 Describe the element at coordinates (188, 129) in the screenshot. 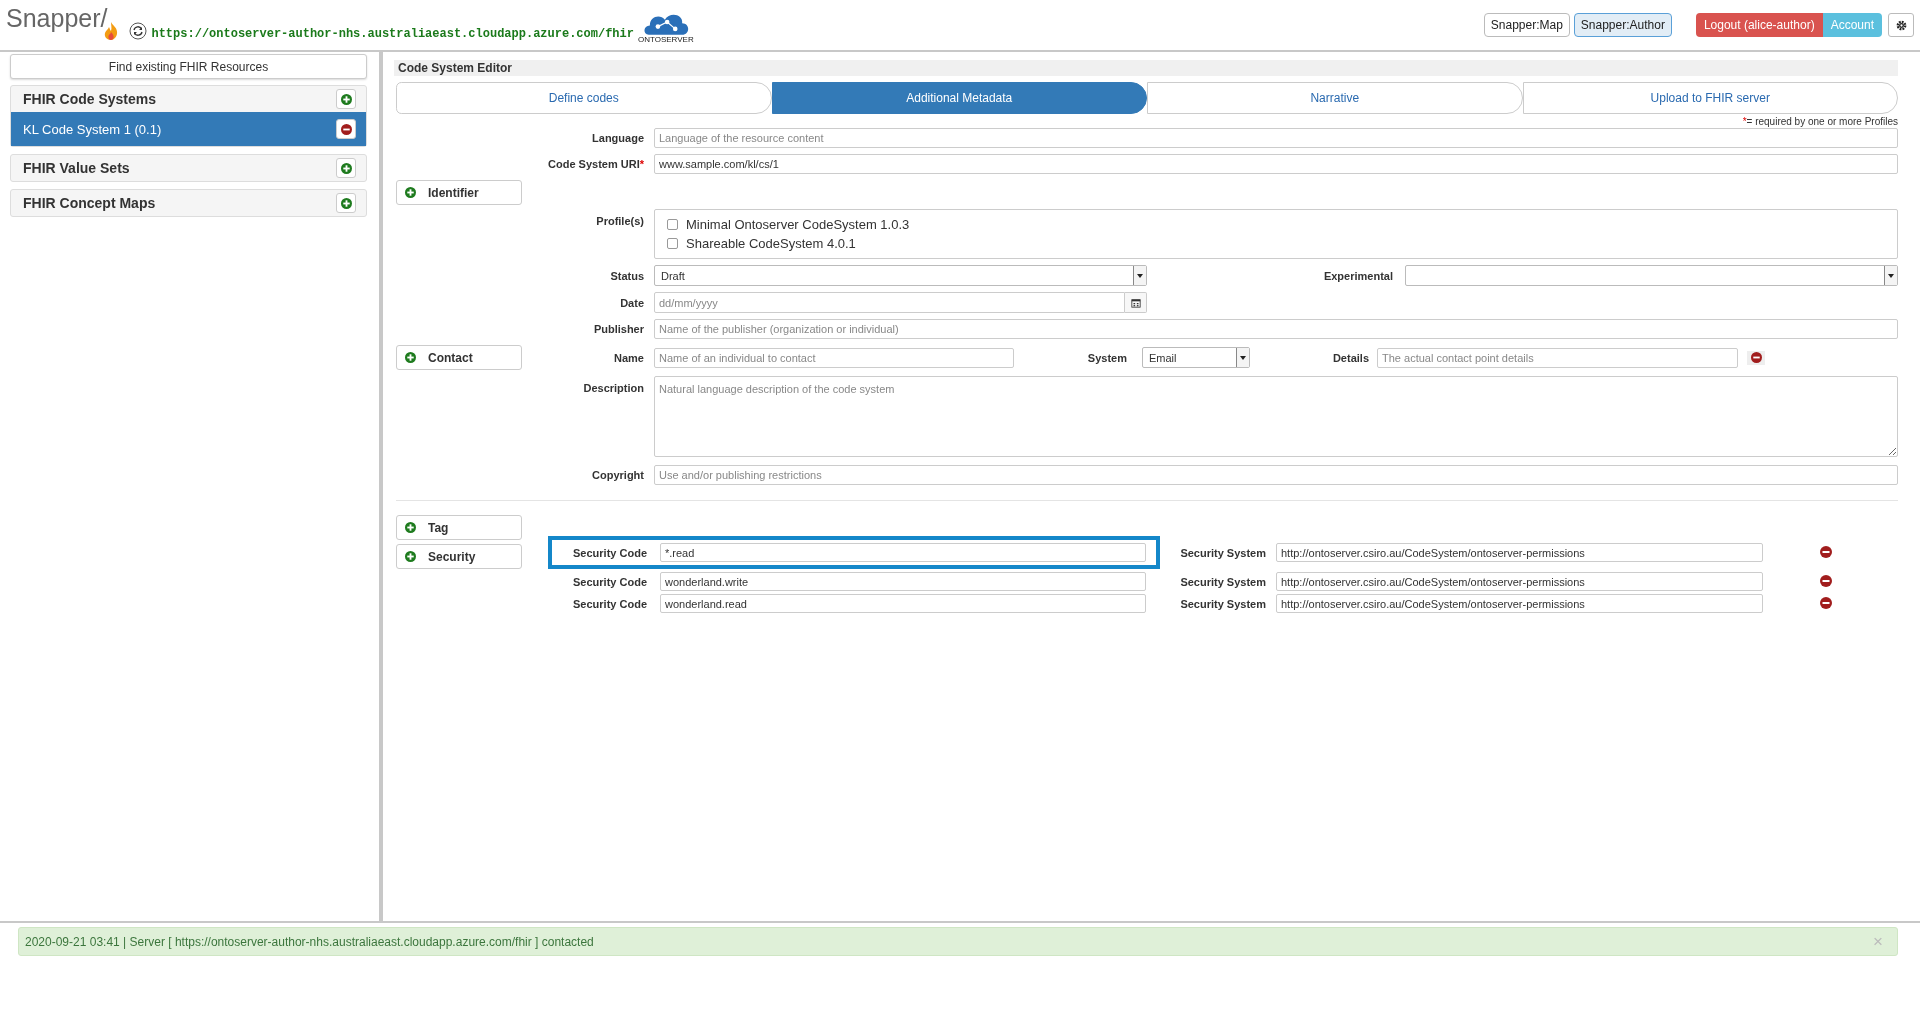

I see `resource-item: KL Code System 1 (0.1)` at that location.